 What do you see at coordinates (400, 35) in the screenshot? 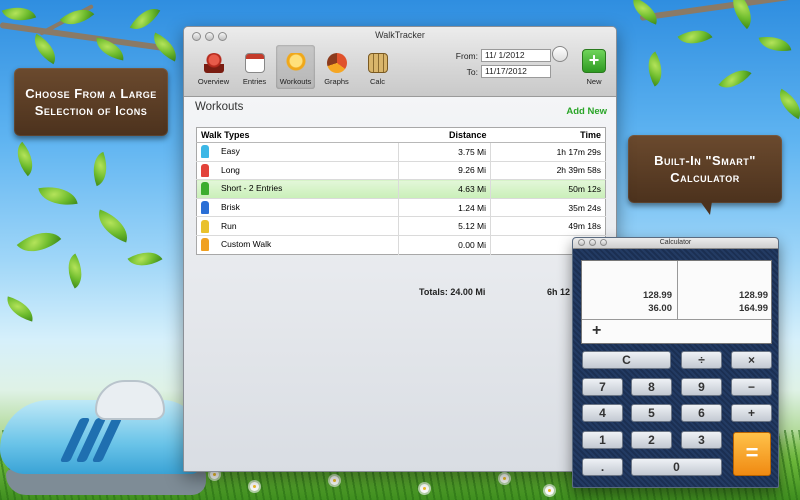
I see `window-title: WalkTracker` at bounding box center [400, 35].